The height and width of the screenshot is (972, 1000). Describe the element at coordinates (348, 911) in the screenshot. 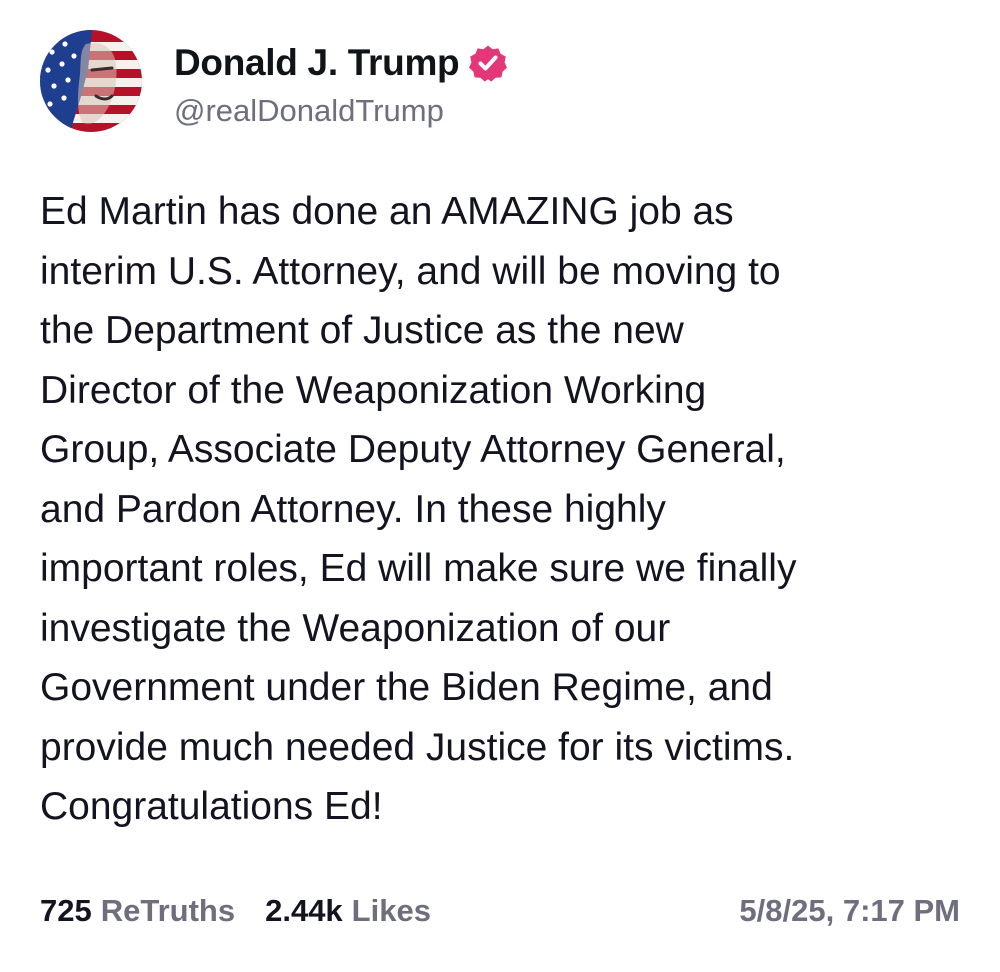

I see `likes-stat: 2.44k Likes` at that location.